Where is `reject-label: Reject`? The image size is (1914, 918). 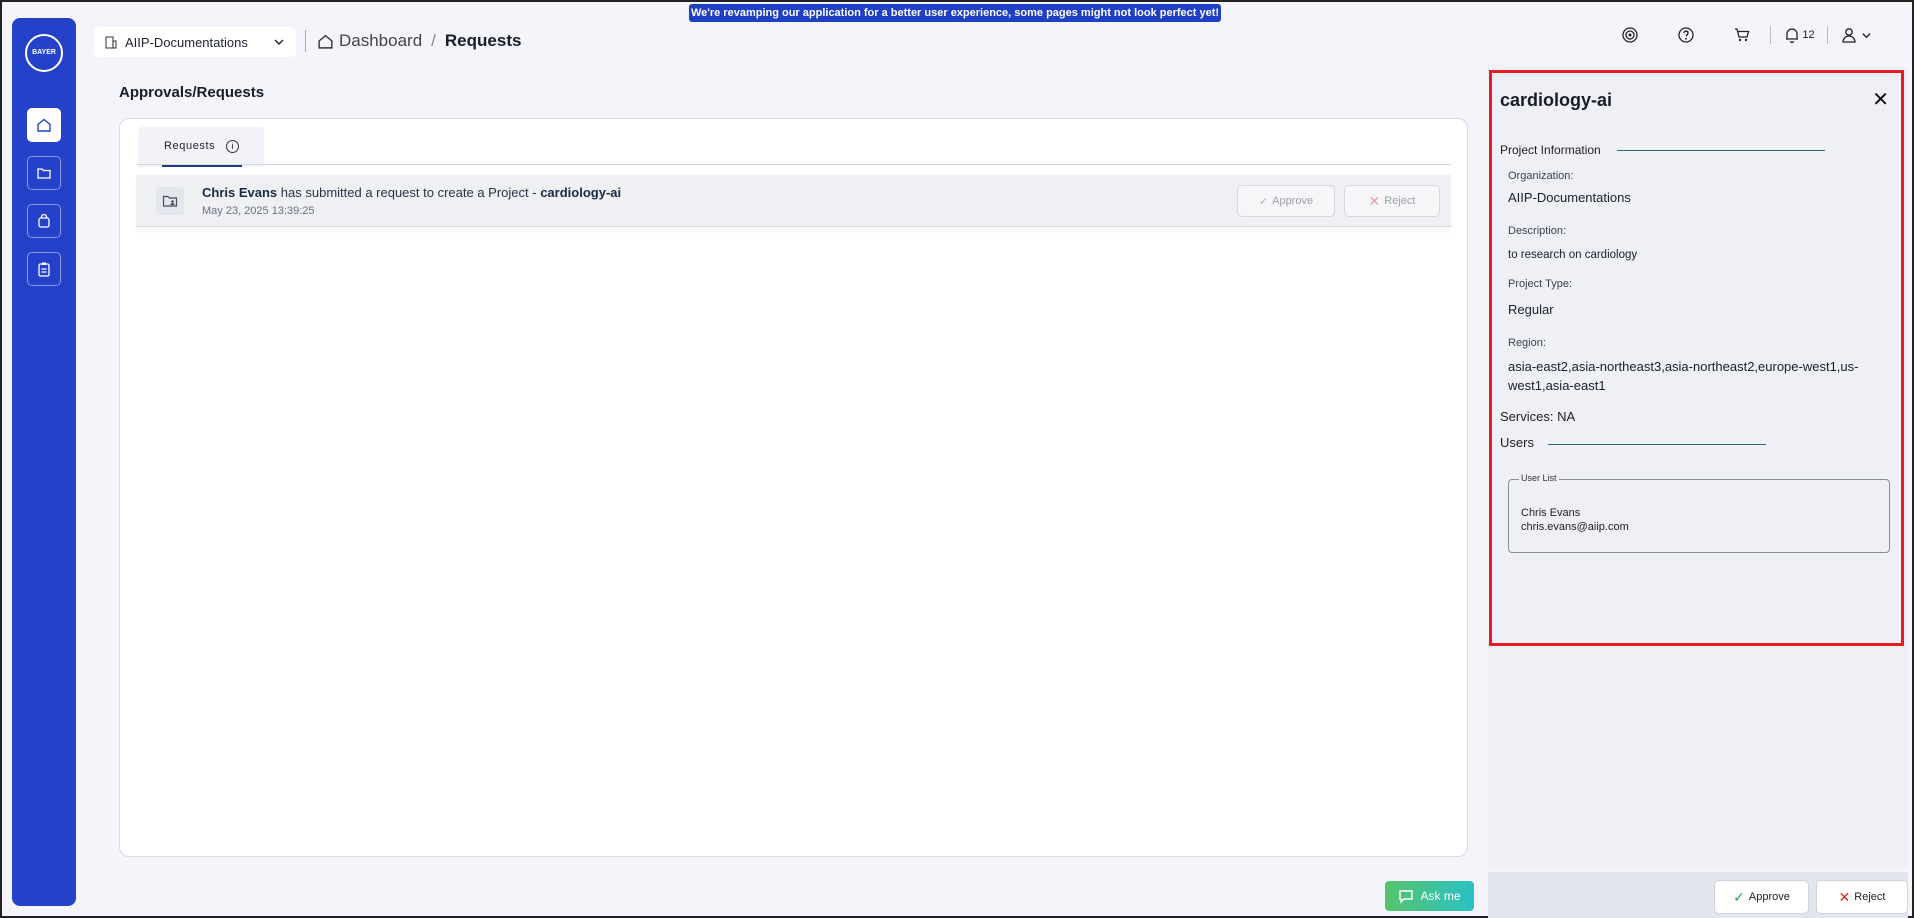
reject-label: Reject is located at coordinates (1870, 897).